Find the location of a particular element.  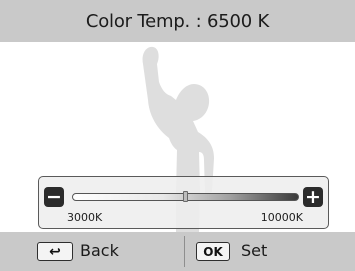

slider-max-label: 10000K is located at coordinates (281, 217).